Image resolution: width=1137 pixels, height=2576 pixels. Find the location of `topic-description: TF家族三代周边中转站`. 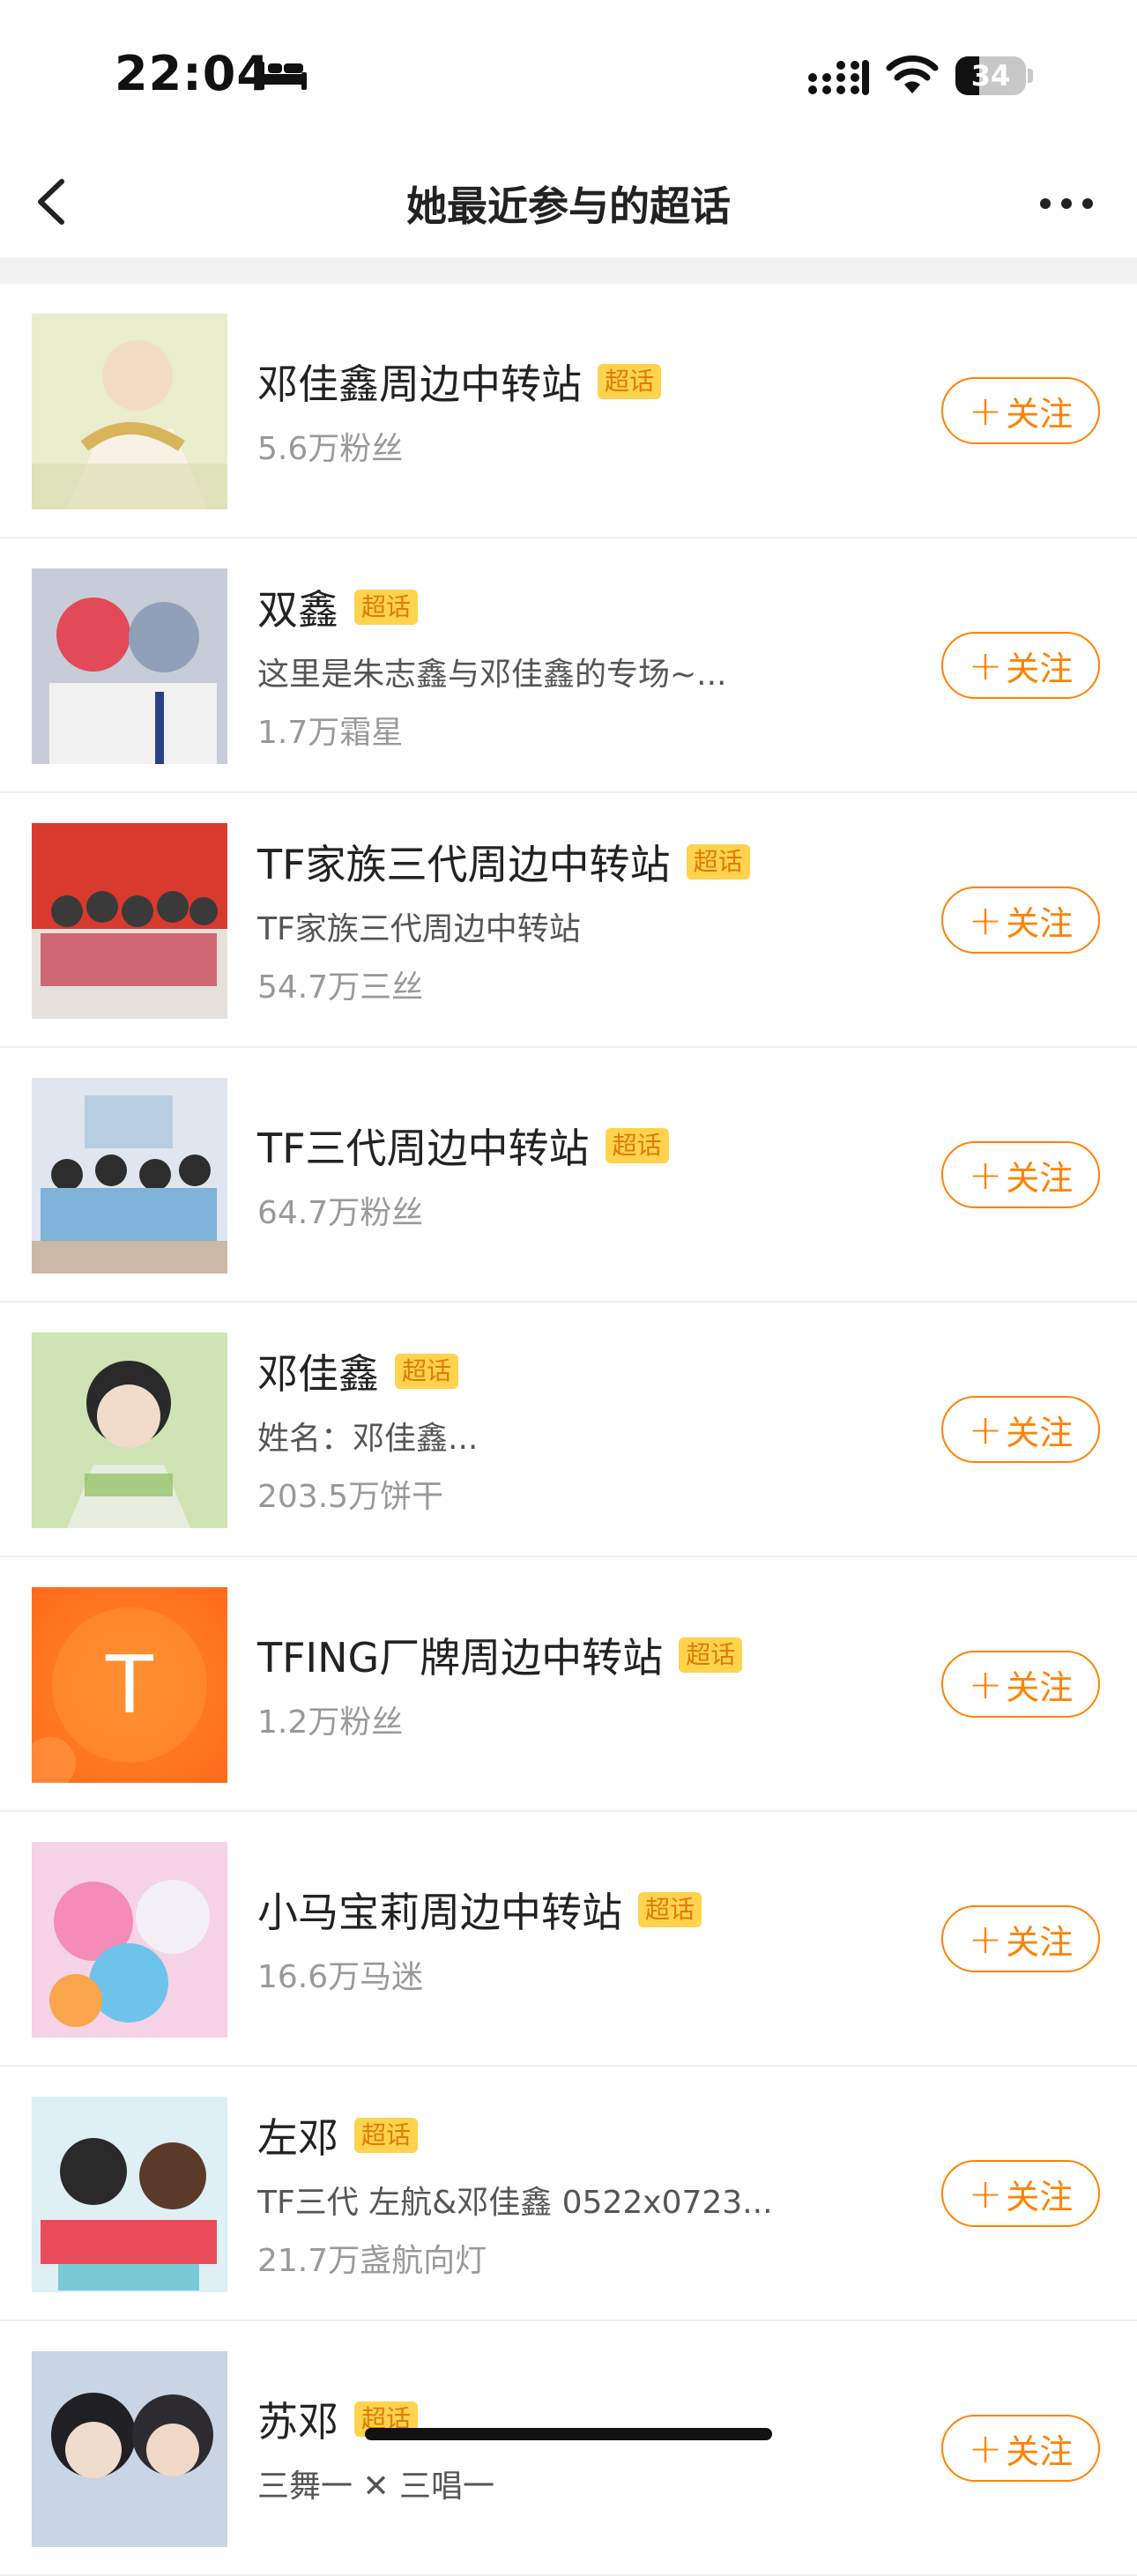

topic-description: TF家族三代周边中转站 is located at coordinates (419, 928).